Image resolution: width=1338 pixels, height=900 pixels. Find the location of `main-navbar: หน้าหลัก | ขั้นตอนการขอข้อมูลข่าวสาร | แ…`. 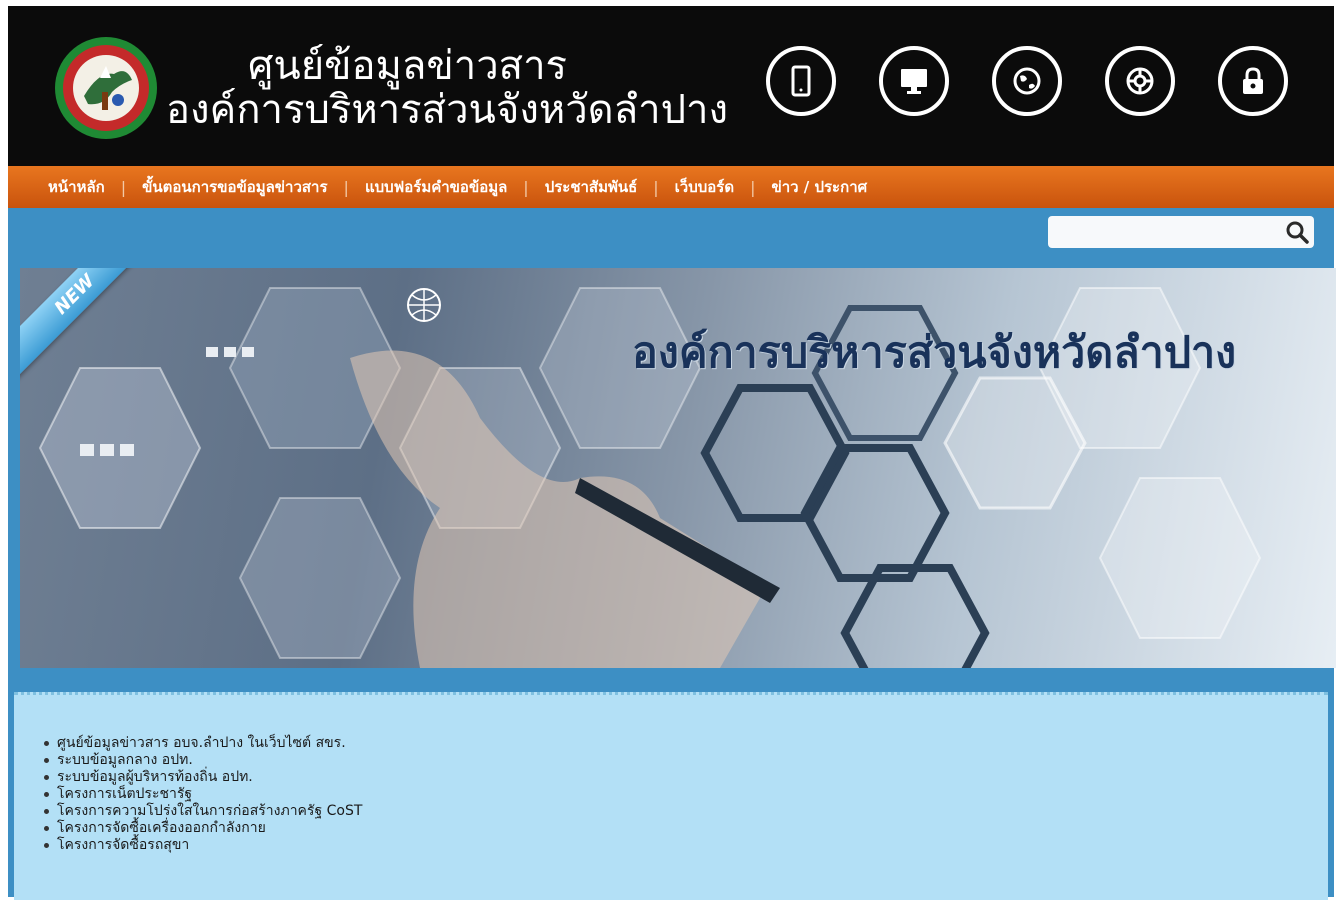

main-navbar: หน้าหลัก | ขั้นตอนการขอข้อมูลข่าวสาร | แ… is located at coordinates (671, 187).